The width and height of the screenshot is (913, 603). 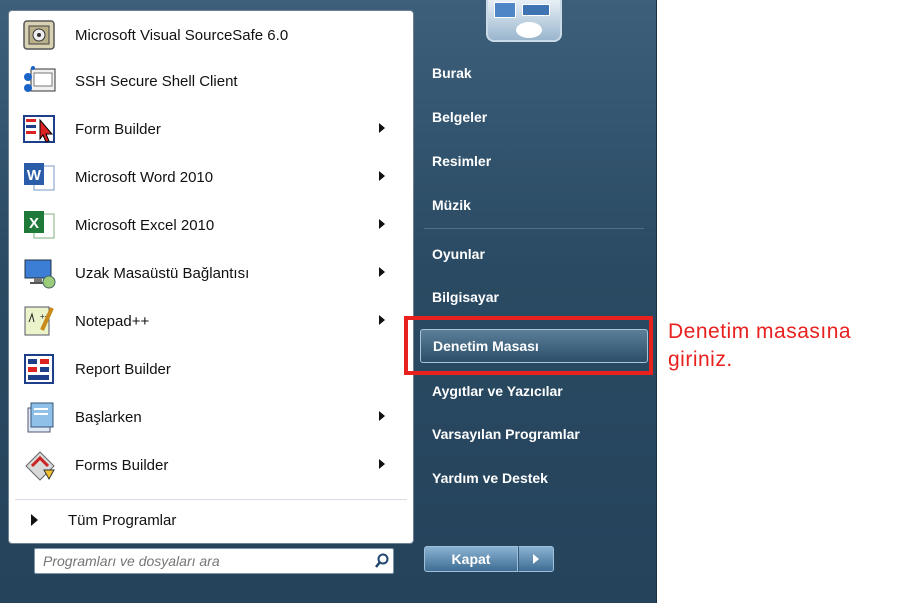 I want to click on program-label: Başlarken, so click(x=108, y=417).